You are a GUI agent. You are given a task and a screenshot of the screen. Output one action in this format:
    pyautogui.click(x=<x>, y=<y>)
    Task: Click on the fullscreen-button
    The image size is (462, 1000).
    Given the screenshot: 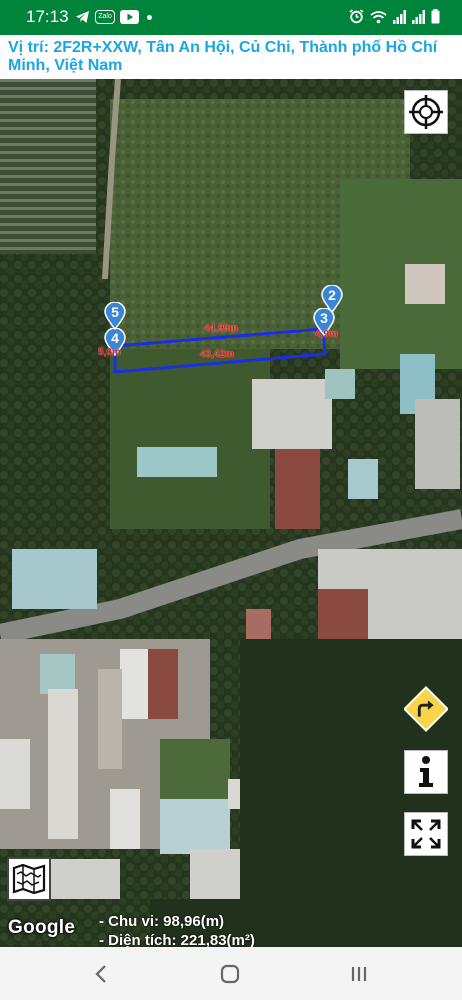 What is the action you would take?
    pyautogui.click(x=426, y=834)
    